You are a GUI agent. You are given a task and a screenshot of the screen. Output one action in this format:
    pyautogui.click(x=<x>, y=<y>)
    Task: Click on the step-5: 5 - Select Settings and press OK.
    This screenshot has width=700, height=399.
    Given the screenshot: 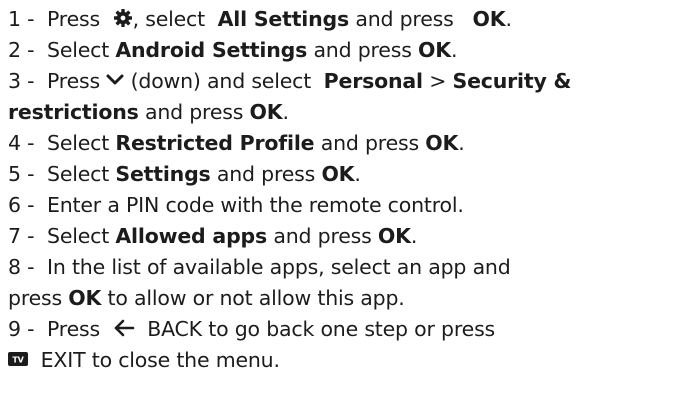 What is the action you would take?
    pyautogui.click(x=354, y=174)
    